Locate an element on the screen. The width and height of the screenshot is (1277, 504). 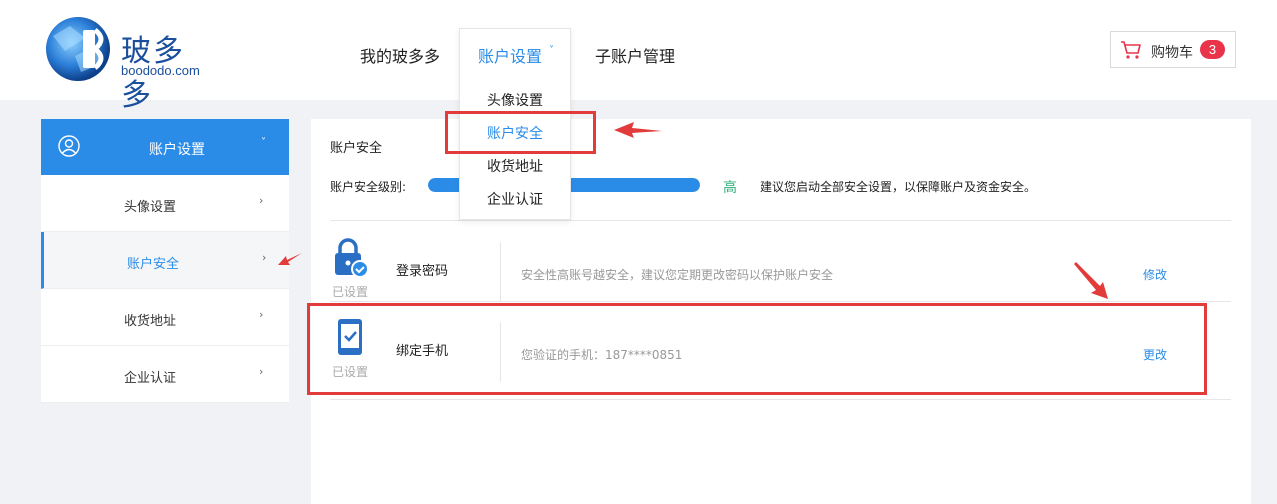
sidebar-item-enterprise: 企业认证 › is located at coordinates (165, 374).